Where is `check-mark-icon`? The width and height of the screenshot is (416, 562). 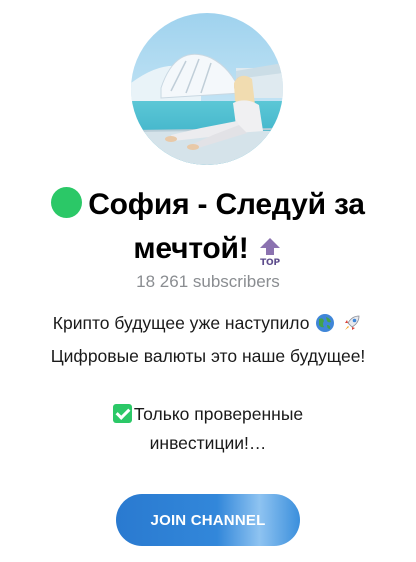 check-mark-icon is located at coordinates (122, 413).